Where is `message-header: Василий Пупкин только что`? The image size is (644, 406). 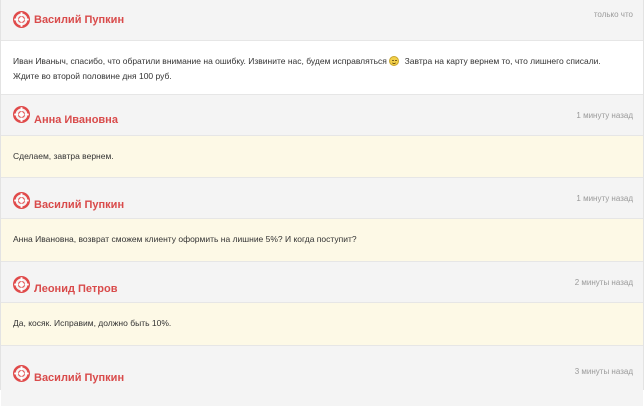
message-header: Василий Пупкин только что is located at coordinates (322, 20).